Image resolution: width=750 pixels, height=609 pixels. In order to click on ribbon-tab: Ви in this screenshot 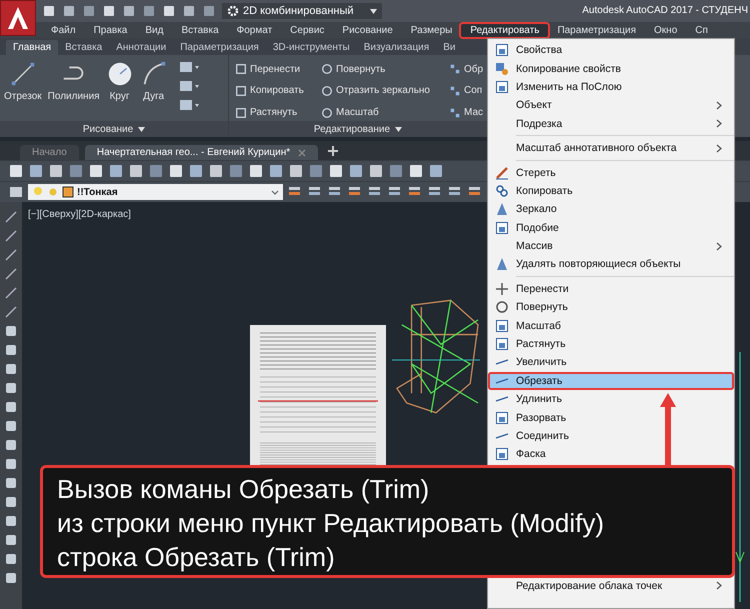, I will do `click(449, 47)`.